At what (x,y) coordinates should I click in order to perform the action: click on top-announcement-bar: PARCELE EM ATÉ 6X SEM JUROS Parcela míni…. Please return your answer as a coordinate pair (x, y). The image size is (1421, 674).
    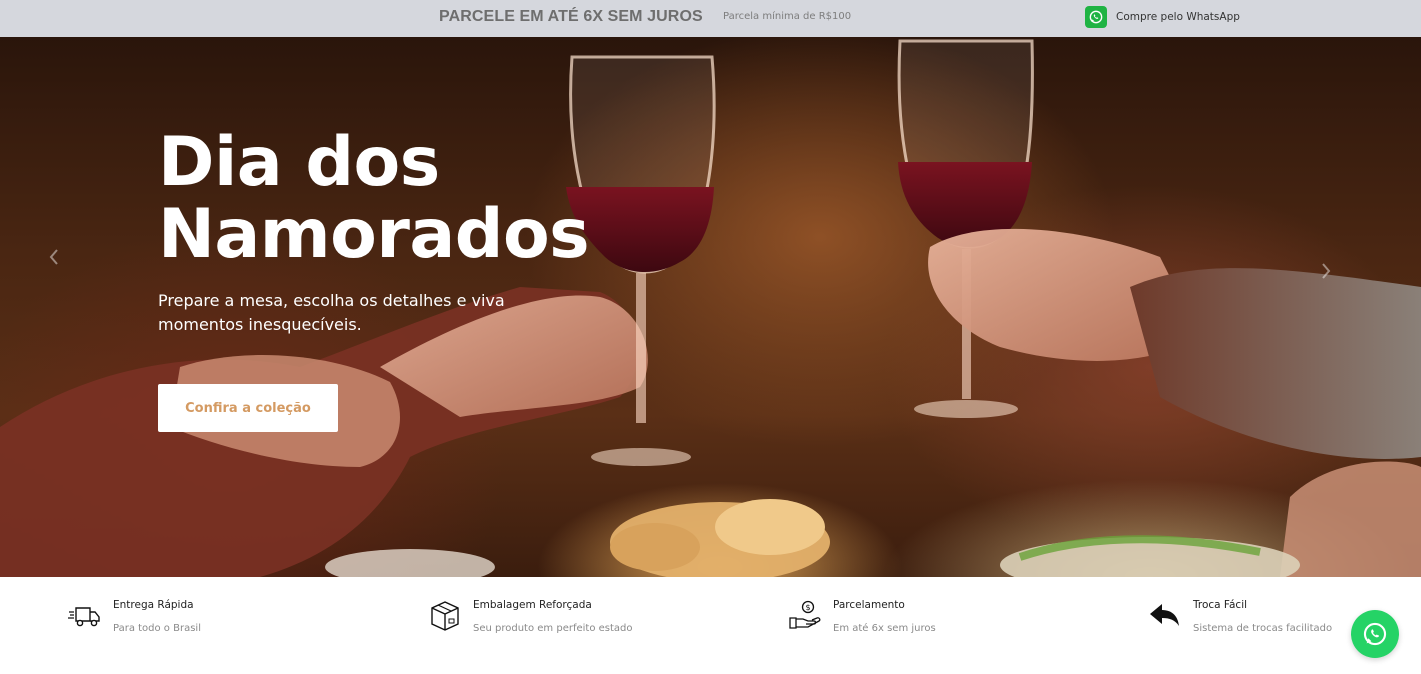
    Looking at the image, I should click on (710, 18).